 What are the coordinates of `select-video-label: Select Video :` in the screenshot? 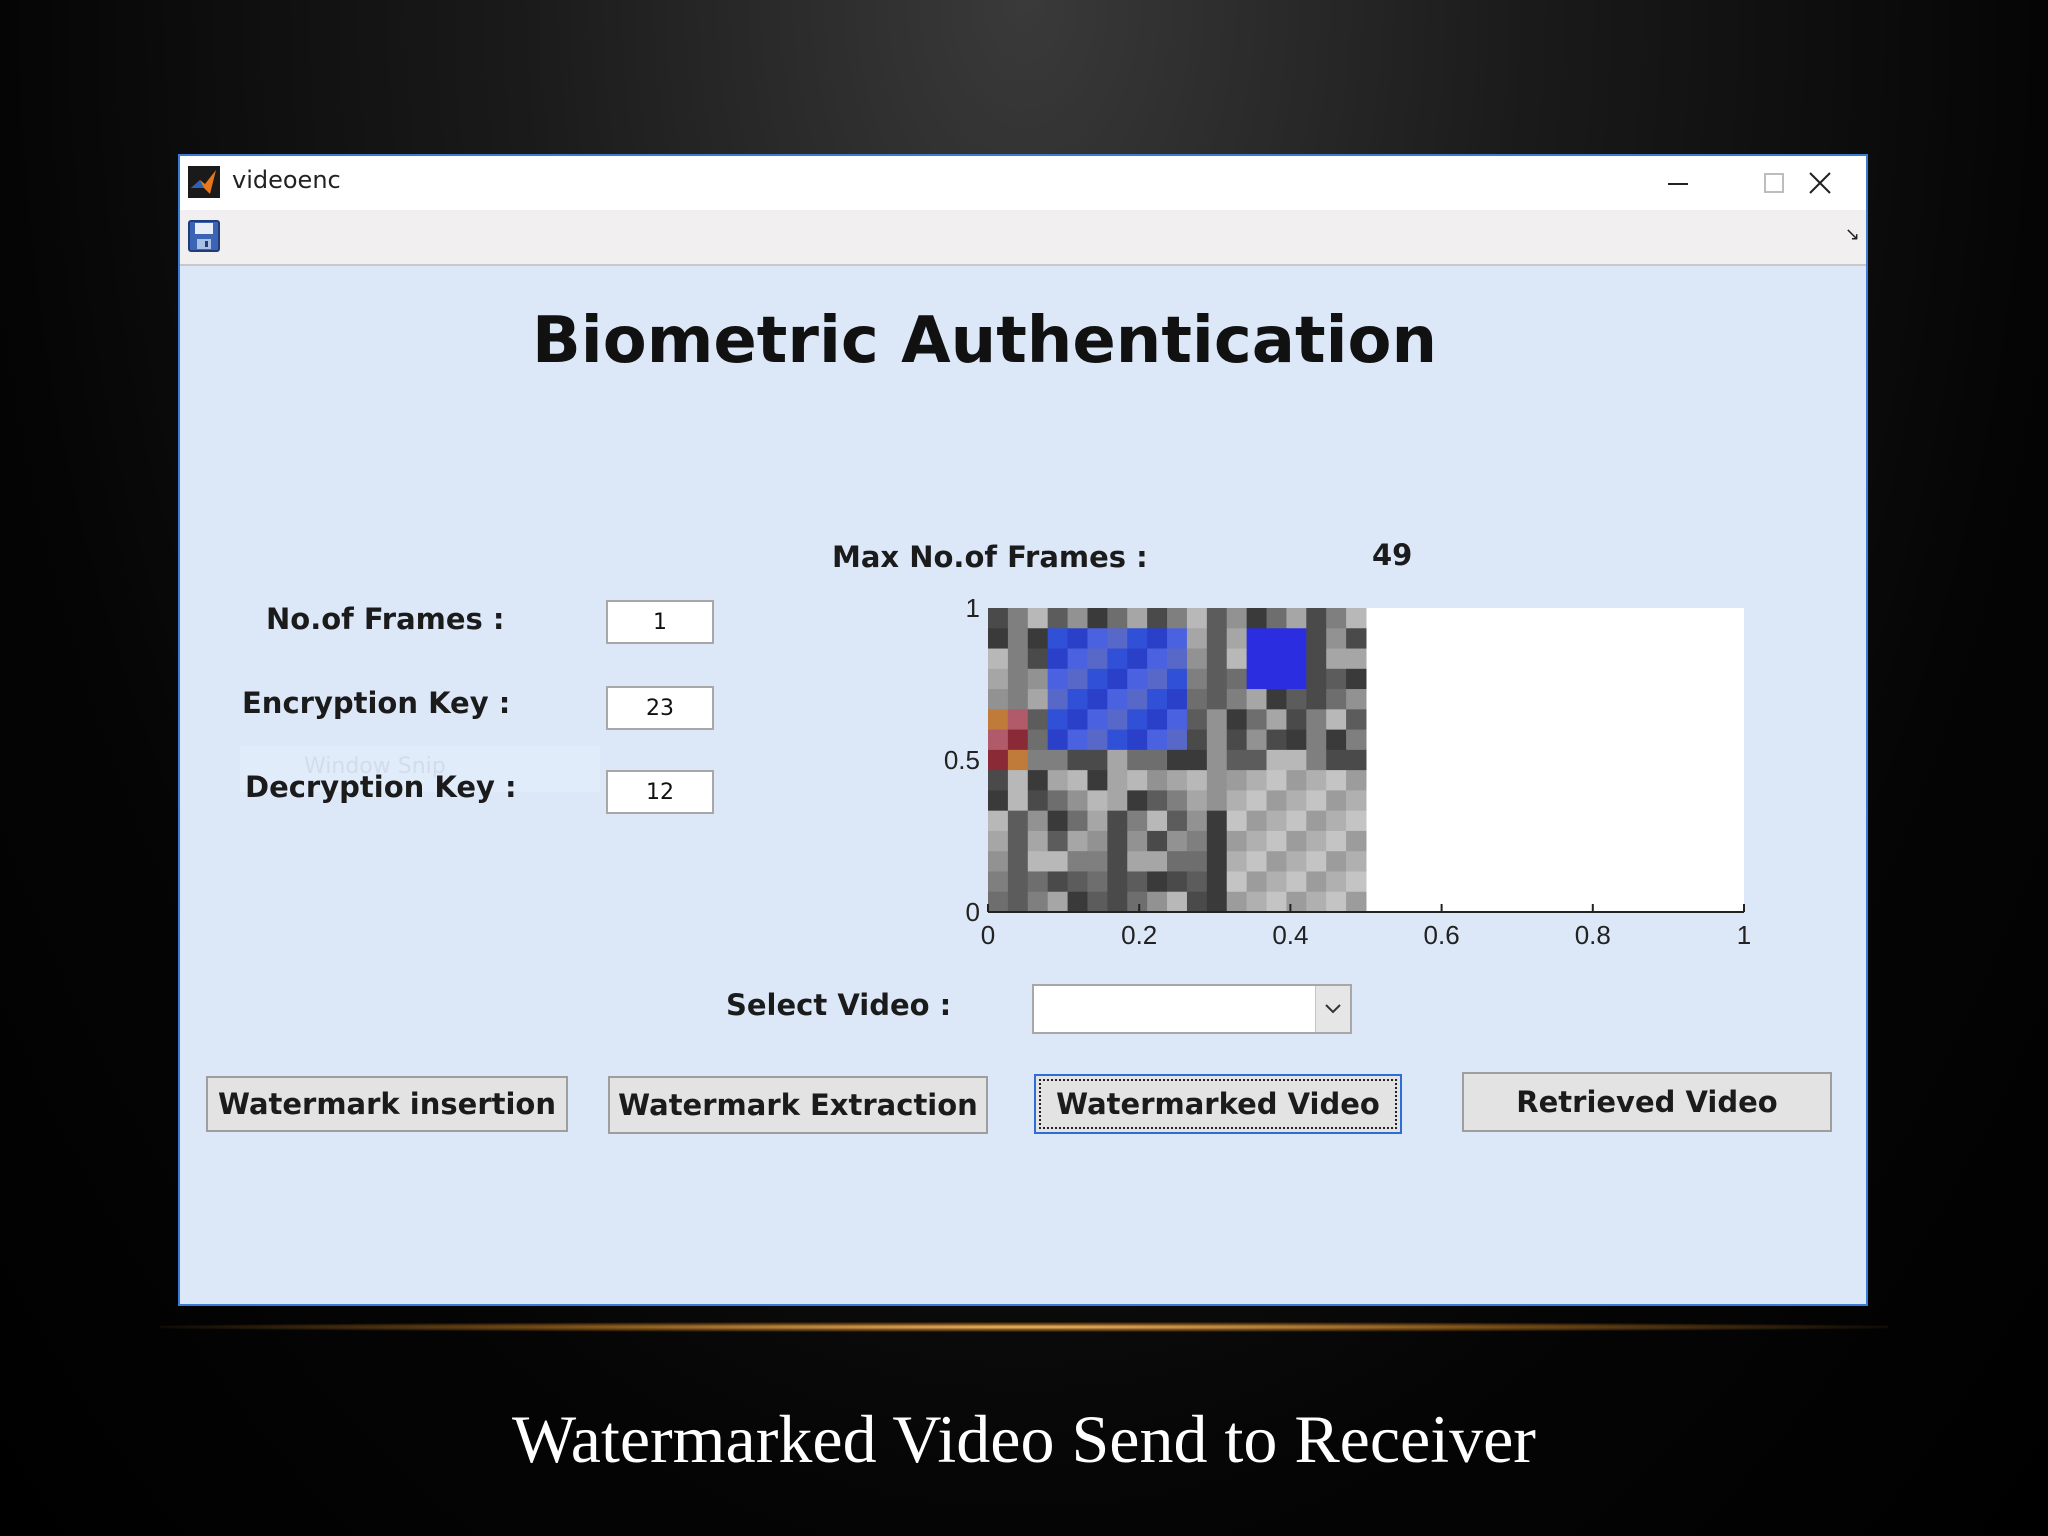 It's located at (839, 1005).